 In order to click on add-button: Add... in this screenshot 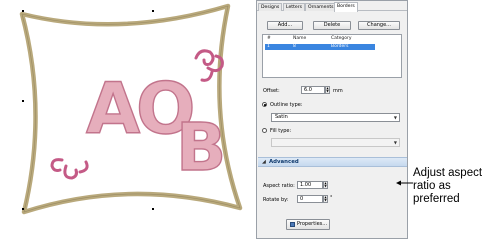, I will do `click(285, 25)`.